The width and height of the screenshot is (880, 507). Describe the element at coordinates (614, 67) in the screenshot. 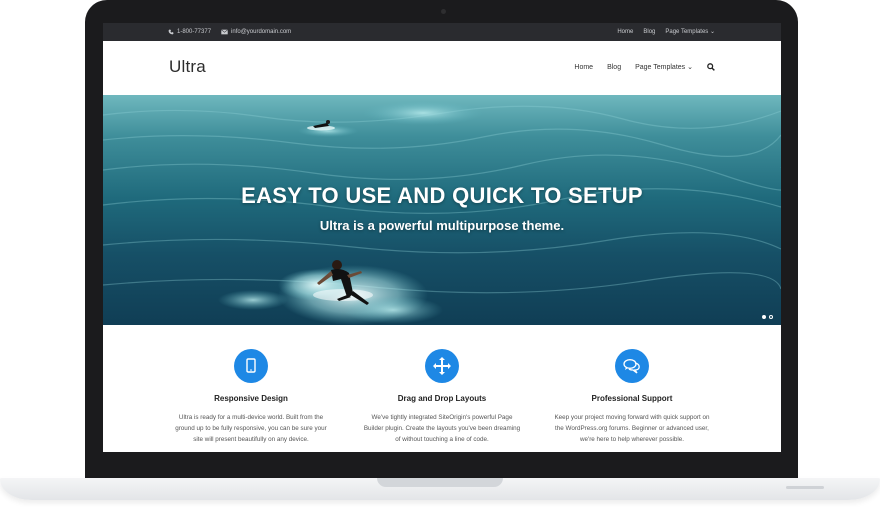

I see `nav-blog: Blog` at that location.